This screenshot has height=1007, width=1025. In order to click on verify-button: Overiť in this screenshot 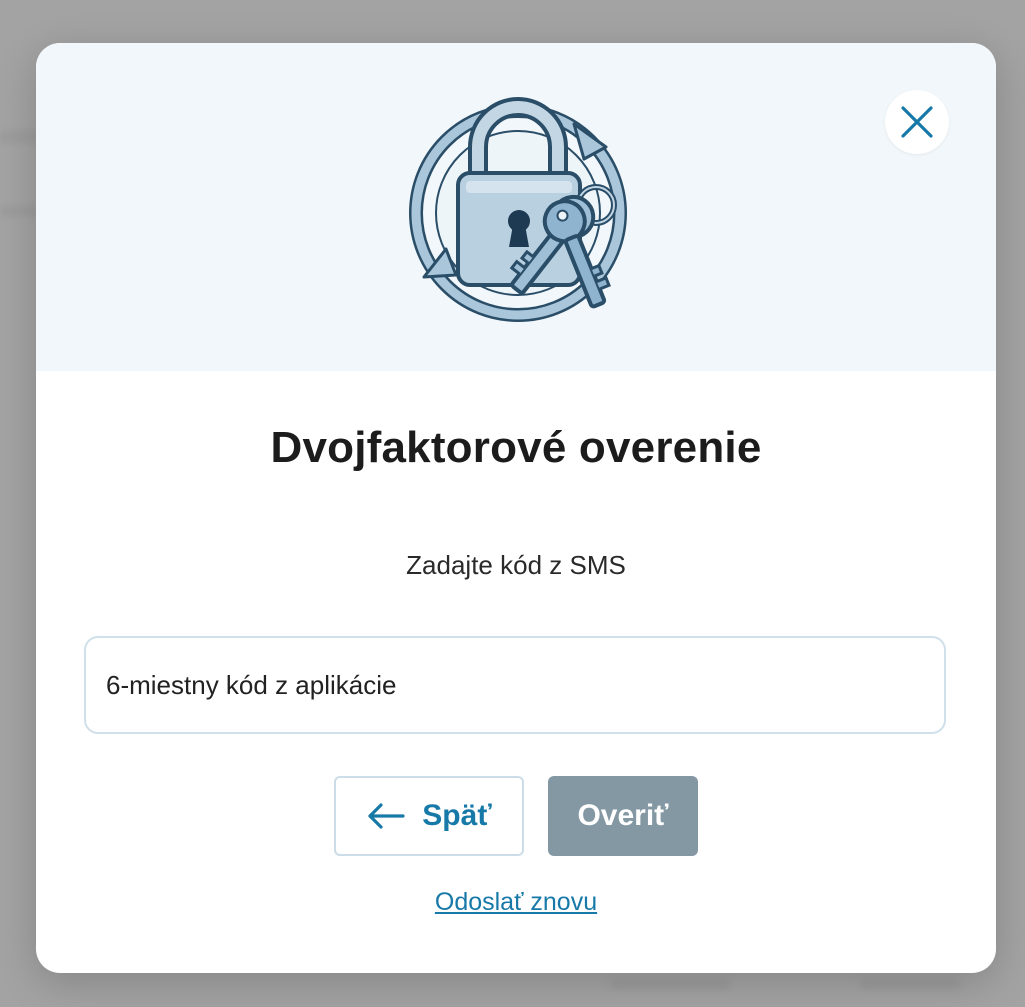, I will do `click(623, 816)`.